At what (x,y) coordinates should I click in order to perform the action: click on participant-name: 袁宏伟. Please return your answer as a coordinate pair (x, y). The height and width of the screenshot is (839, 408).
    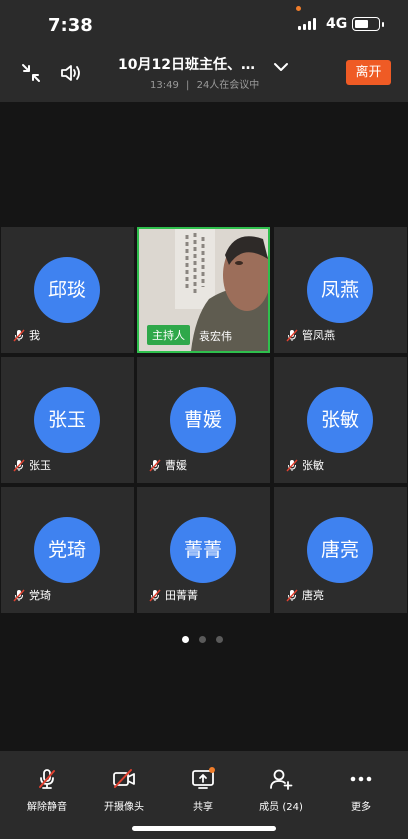
    Looking at the image, I should click on (215, 336).